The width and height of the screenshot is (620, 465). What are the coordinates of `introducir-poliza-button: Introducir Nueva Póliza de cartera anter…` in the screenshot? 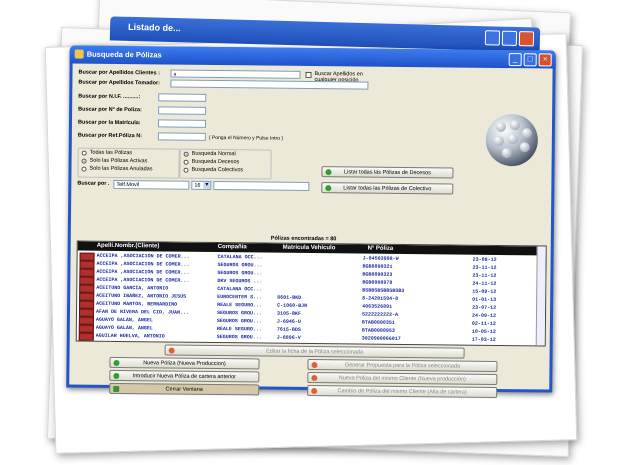 It's located at (184, 376).